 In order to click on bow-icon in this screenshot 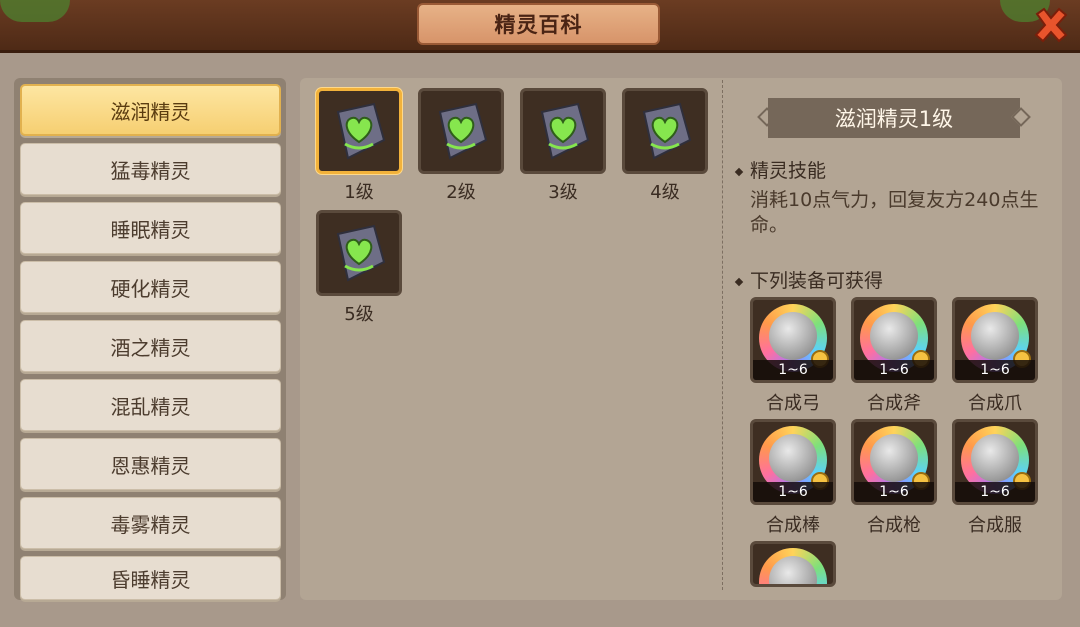, I will do `click(793, 336)`.